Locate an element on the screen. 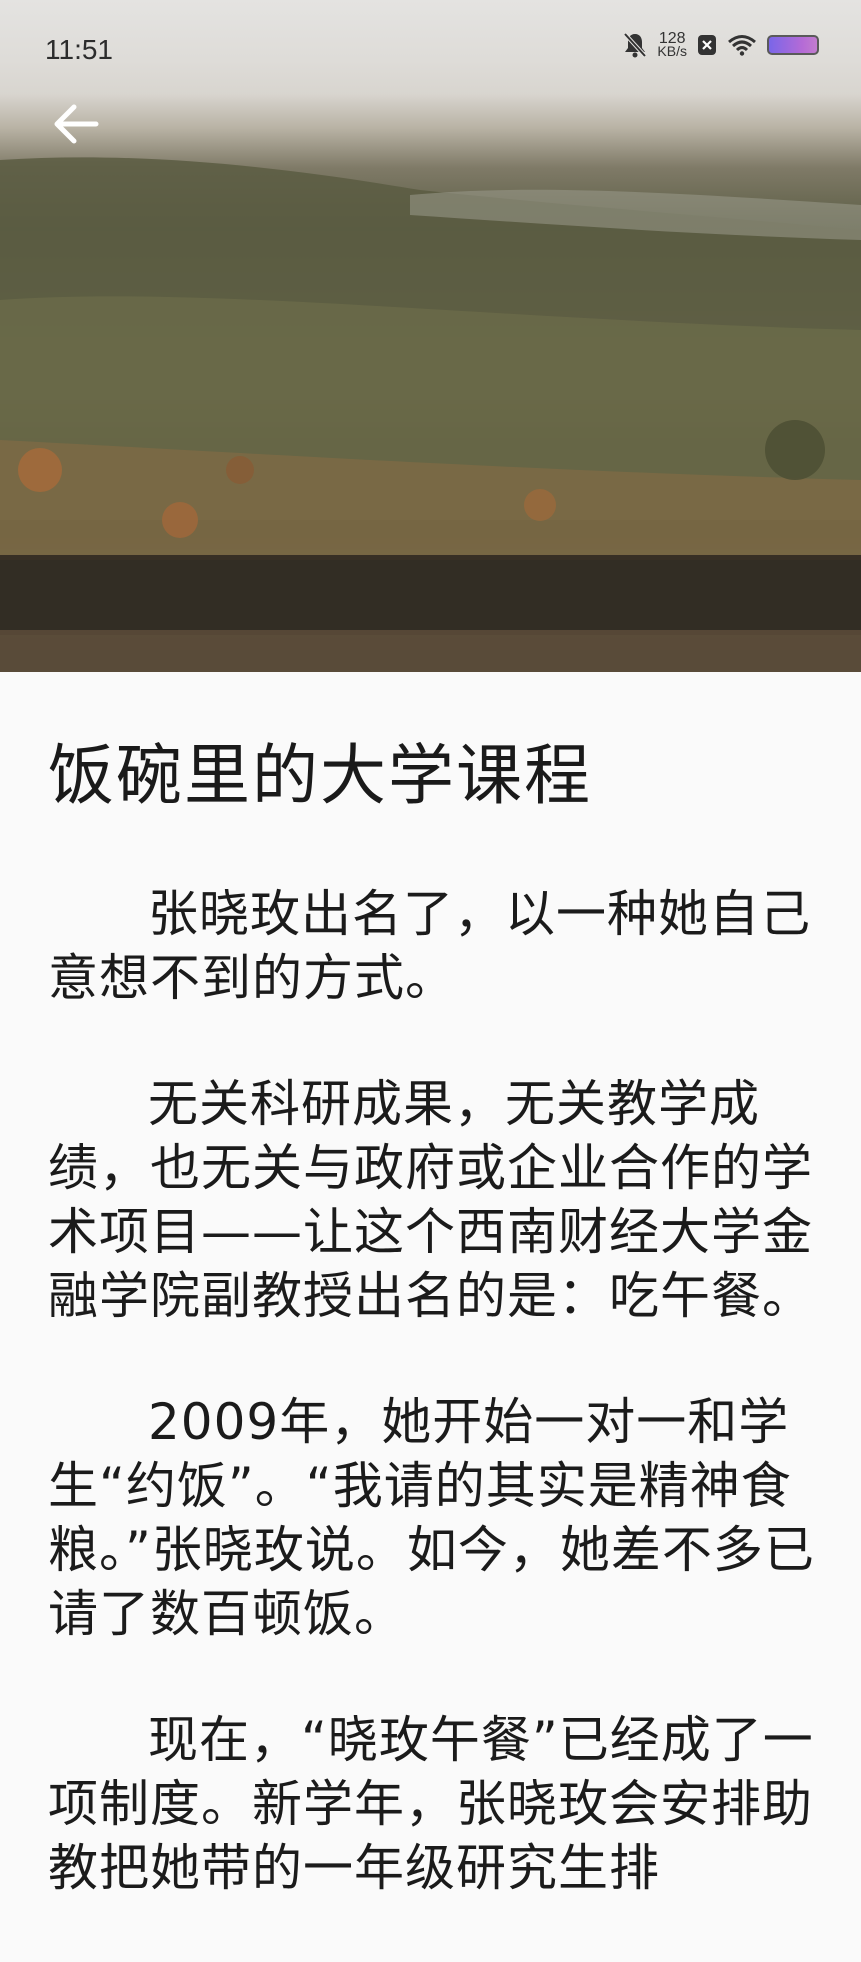 The image size is (861, 1962). status-bar: 11:51 128 KB/s is located at coordinates (430, 50).